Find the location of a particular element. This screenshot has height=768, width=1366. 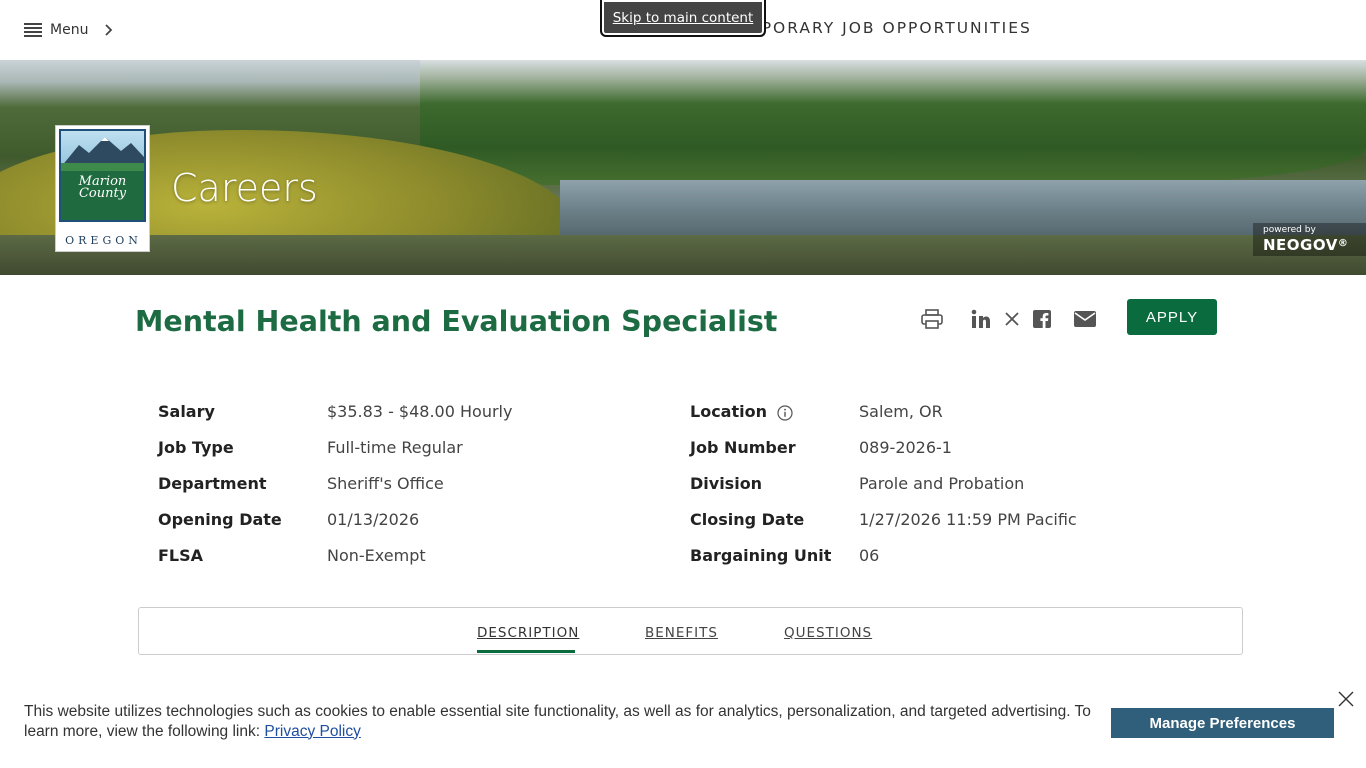

flsa-value: Non-Exempt is located at coordinates (376, 555).